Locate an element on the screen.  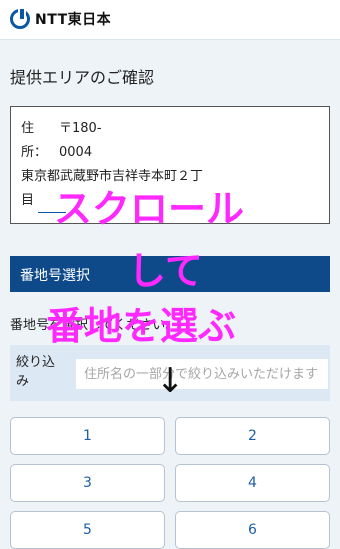
ntt-logo-icon is located at coordinates (20, 19).